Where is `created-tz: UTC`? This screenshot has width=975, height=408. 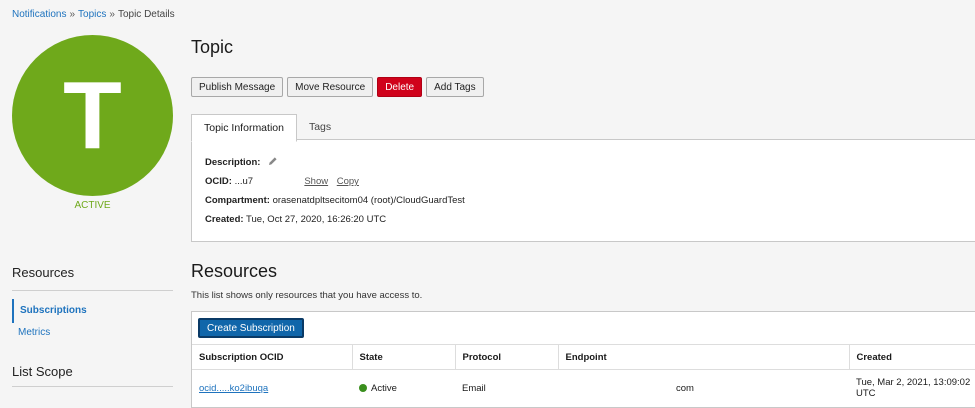
created-tz: UTC is located at coordinates (866, 393).